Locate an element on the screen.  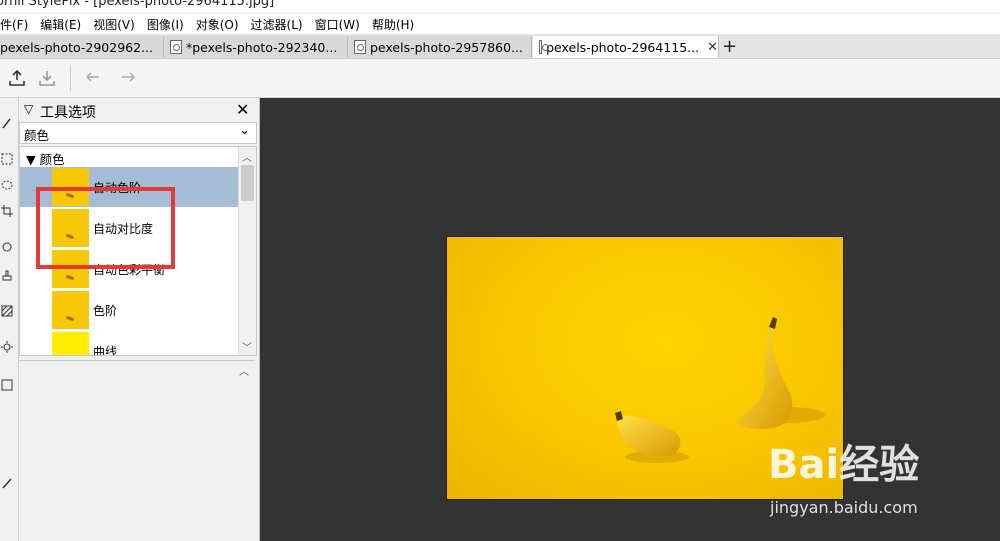
watermark-url: jingyan.baidu.com is located at coordinates (844, 507).